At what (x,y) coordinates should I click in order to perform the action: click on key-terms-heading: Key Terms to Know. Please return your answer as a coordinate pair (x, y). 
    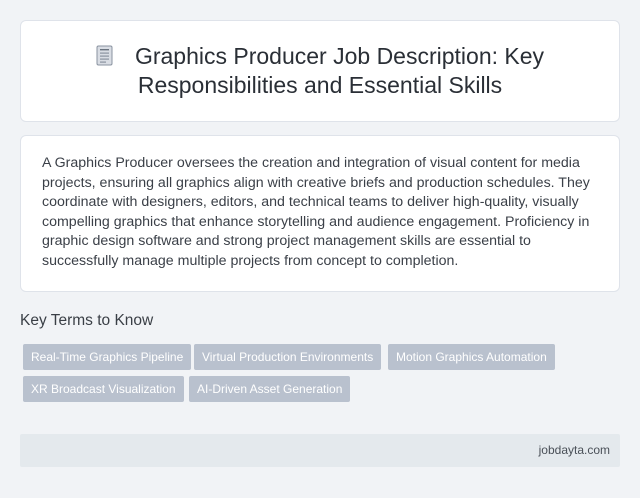
    Looking at the image, I should click on (87, 320).